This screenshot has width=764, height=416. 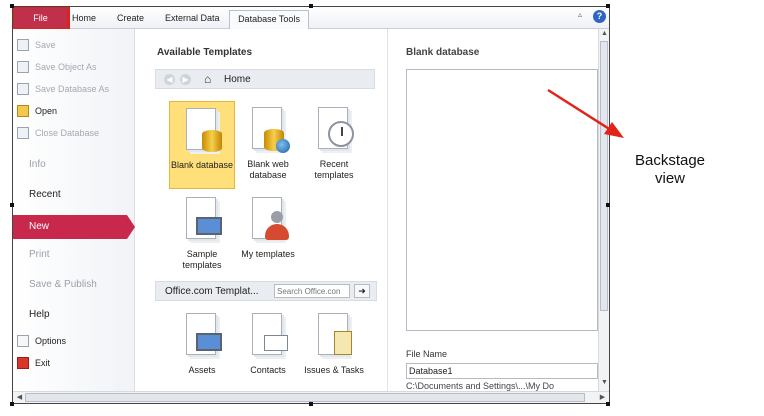 I want to click on template-sample-templates: Sample templates, so click(x=202, y=235).